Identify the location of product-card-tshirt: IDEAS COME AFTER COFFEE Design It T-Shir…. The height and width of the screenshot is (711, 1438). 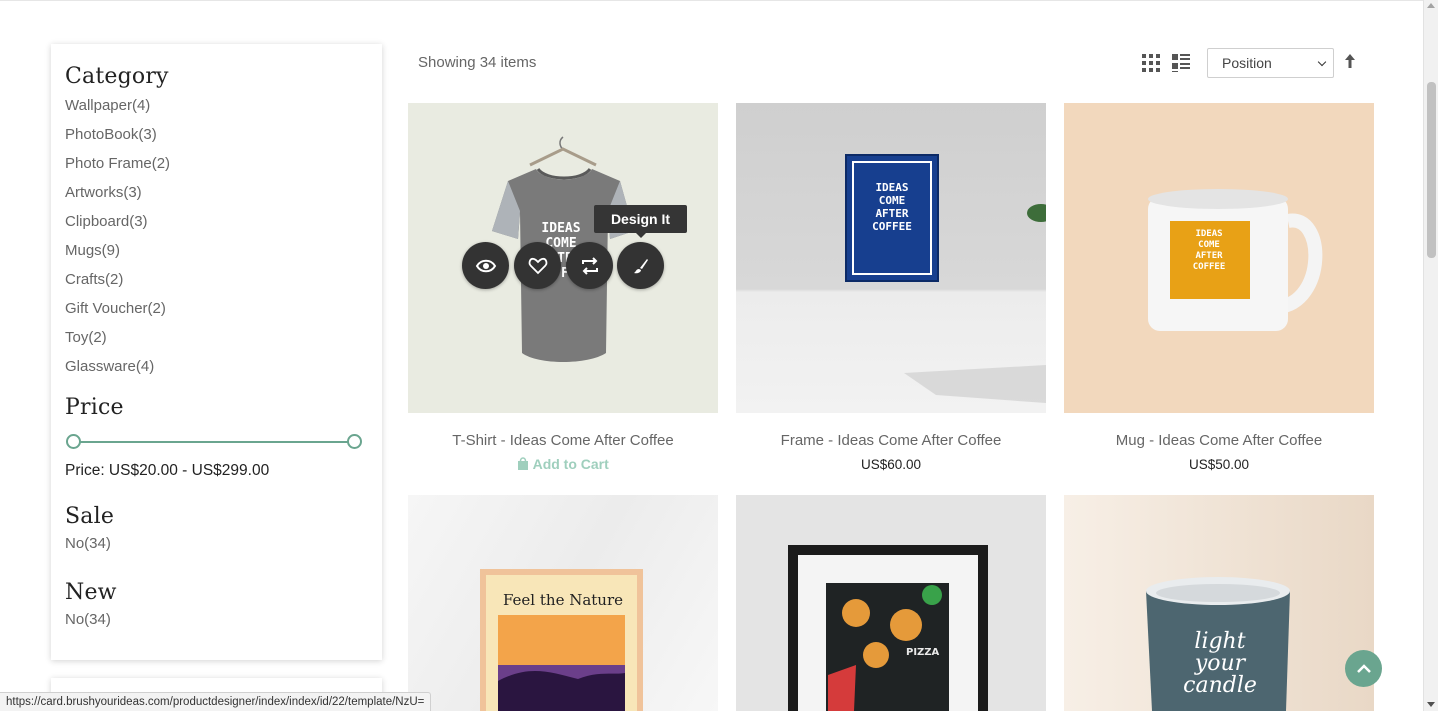
(563, 287).